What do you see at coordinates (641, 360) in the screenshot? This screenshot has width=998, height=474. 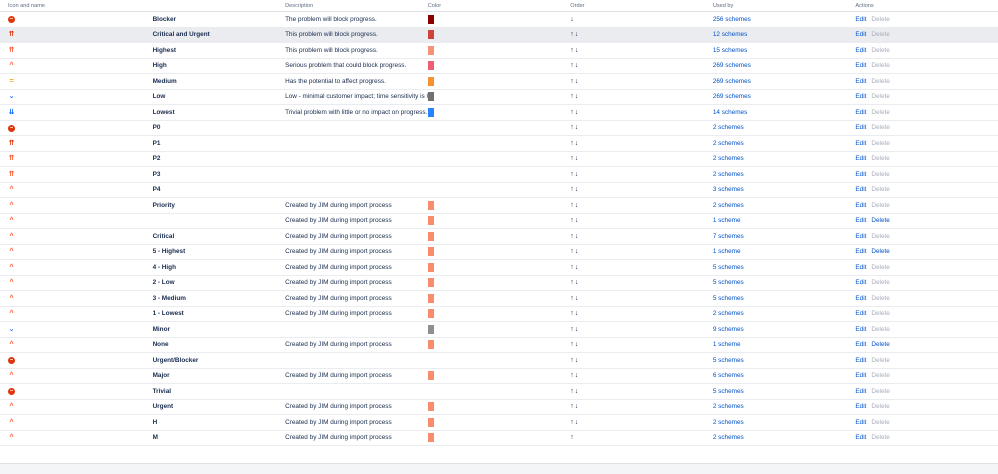 I see `order-cell: ↑↓` at bounding box center [641, 360].